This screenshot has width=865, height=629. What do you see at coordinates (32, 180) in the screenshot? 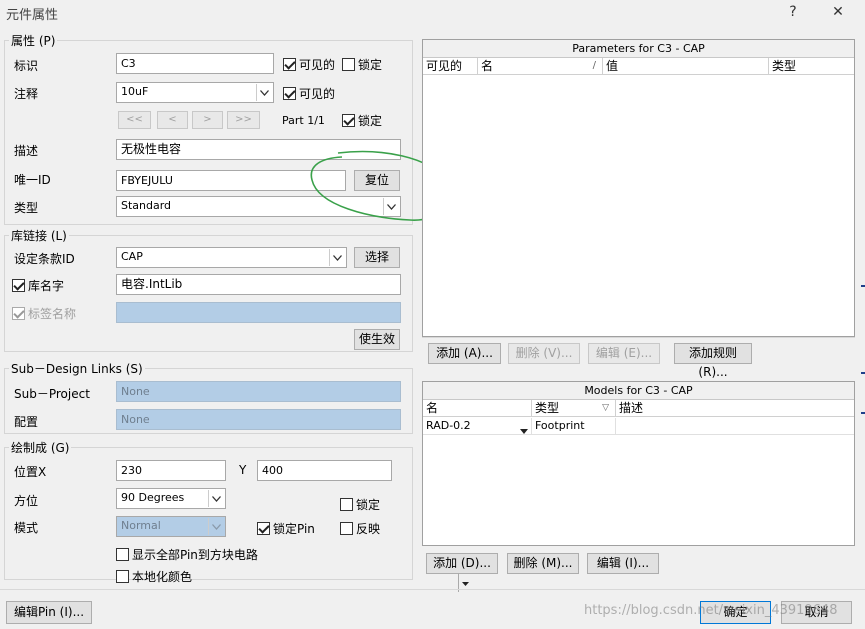
I see `unique-id-label: 唯一ID` at bounding box center [32, 180].